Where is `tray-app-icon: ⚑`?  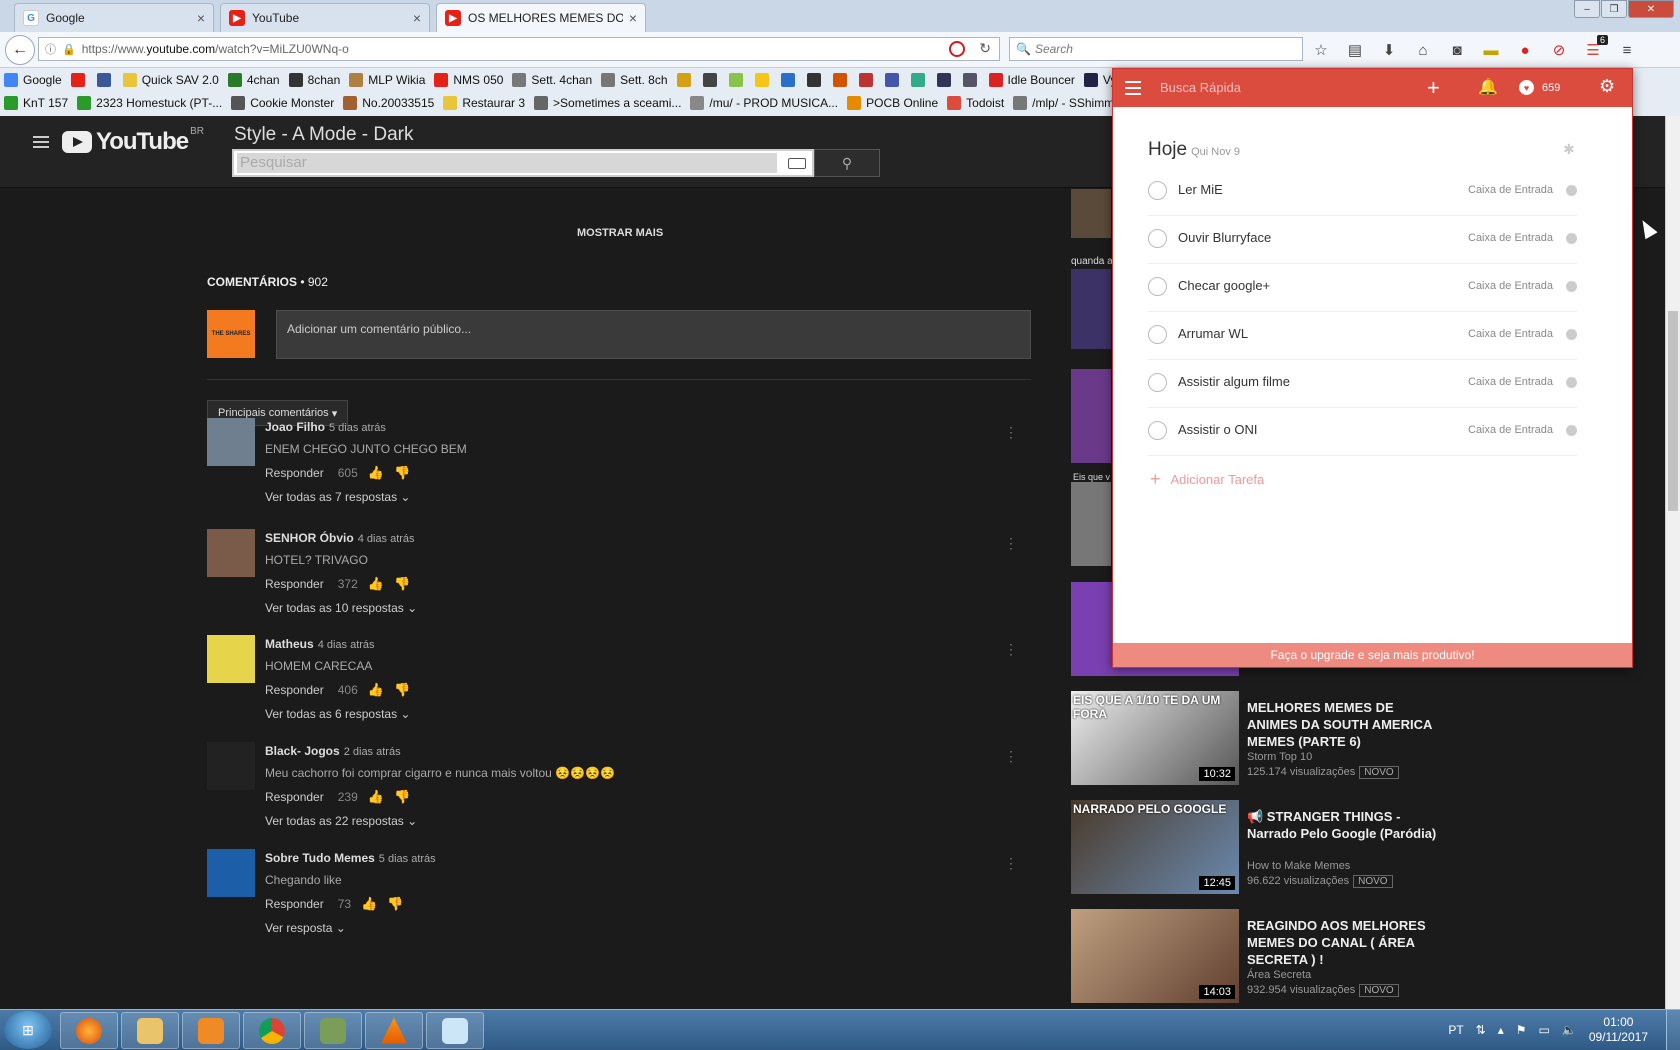 tray-app-icon: ⚑ is located at coordinates (1521, 1030).